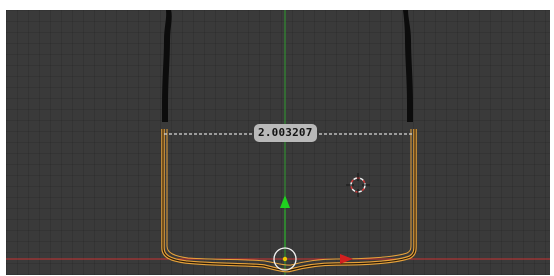 This screenshot has width=554, height=276. What do you see at coordinates (358, 185) in the screenshot?
I see `3d-cursor-icon` at bounding box center [358, 185].